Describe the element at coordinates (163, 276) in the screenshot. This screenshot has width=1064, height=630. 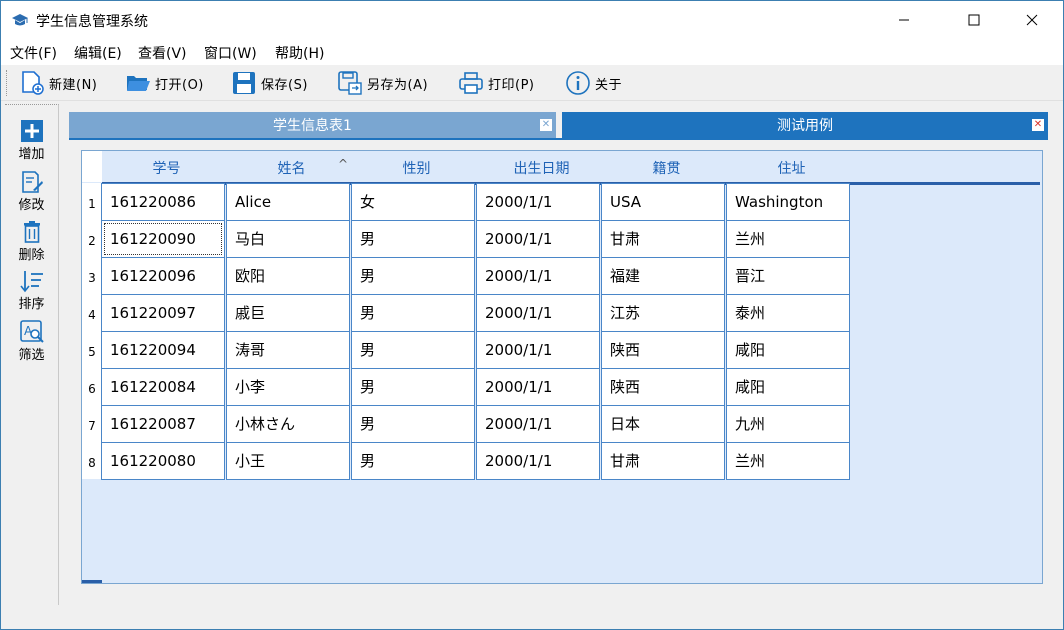
I see `table-cell: 161220096` at that location.